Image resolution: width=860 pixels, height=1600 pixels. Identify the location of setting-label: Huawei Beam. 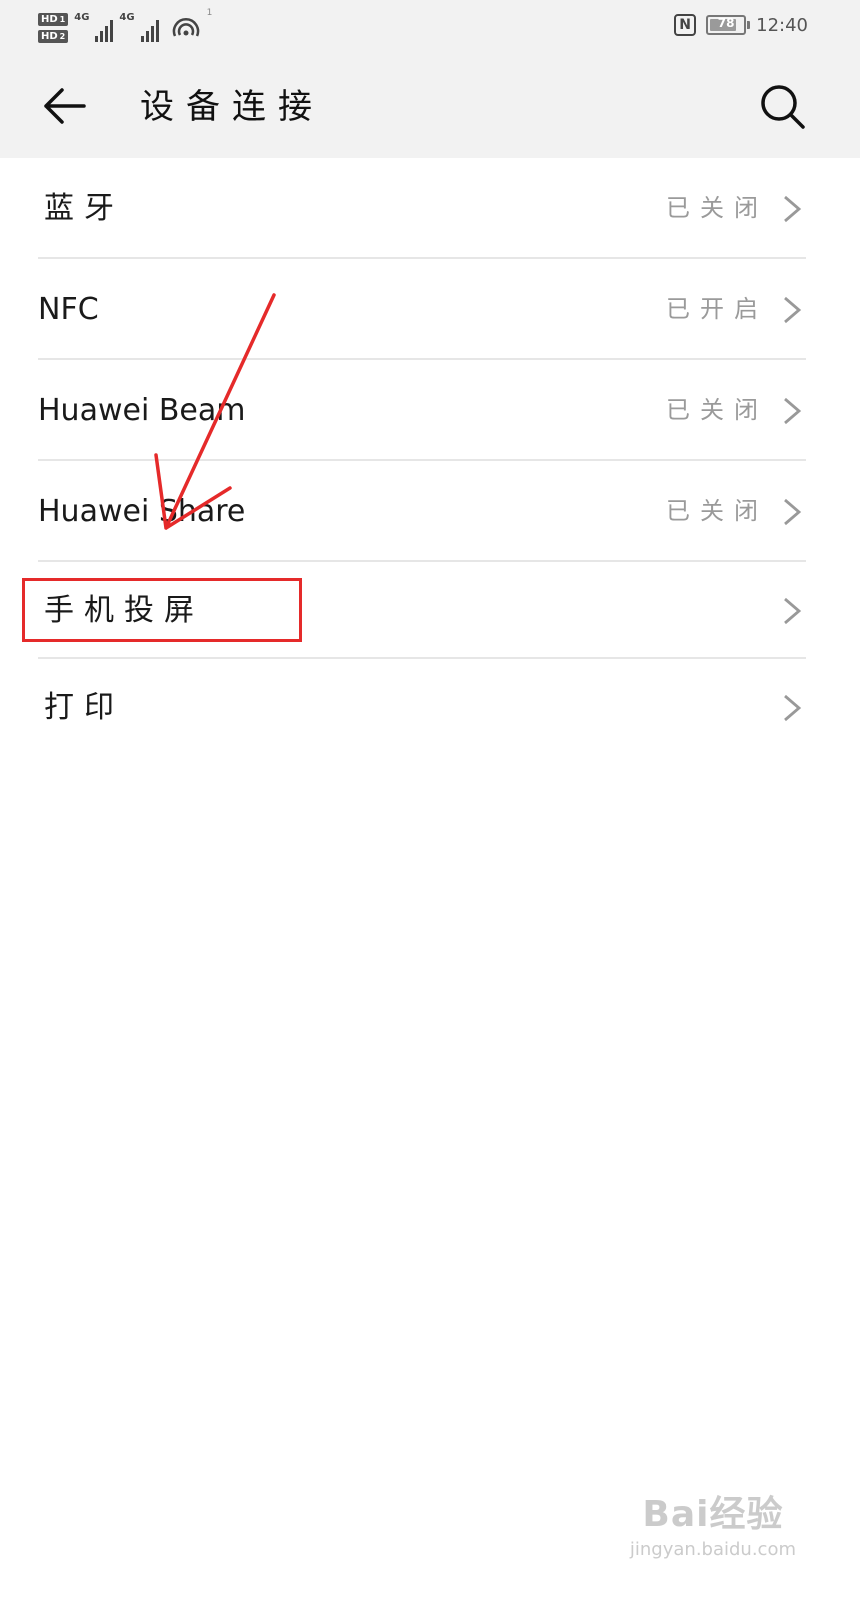
(142, 410).